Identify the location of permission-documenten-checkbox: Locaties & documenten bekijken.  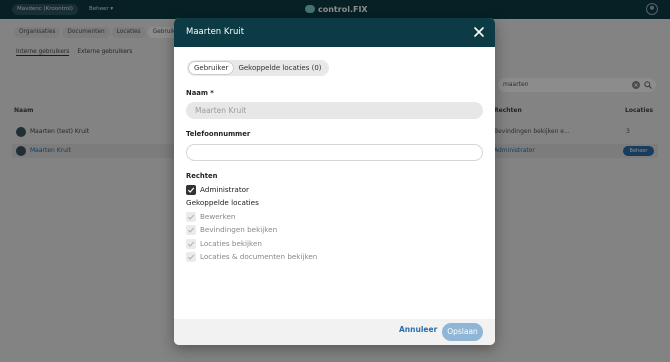
(251, 256).